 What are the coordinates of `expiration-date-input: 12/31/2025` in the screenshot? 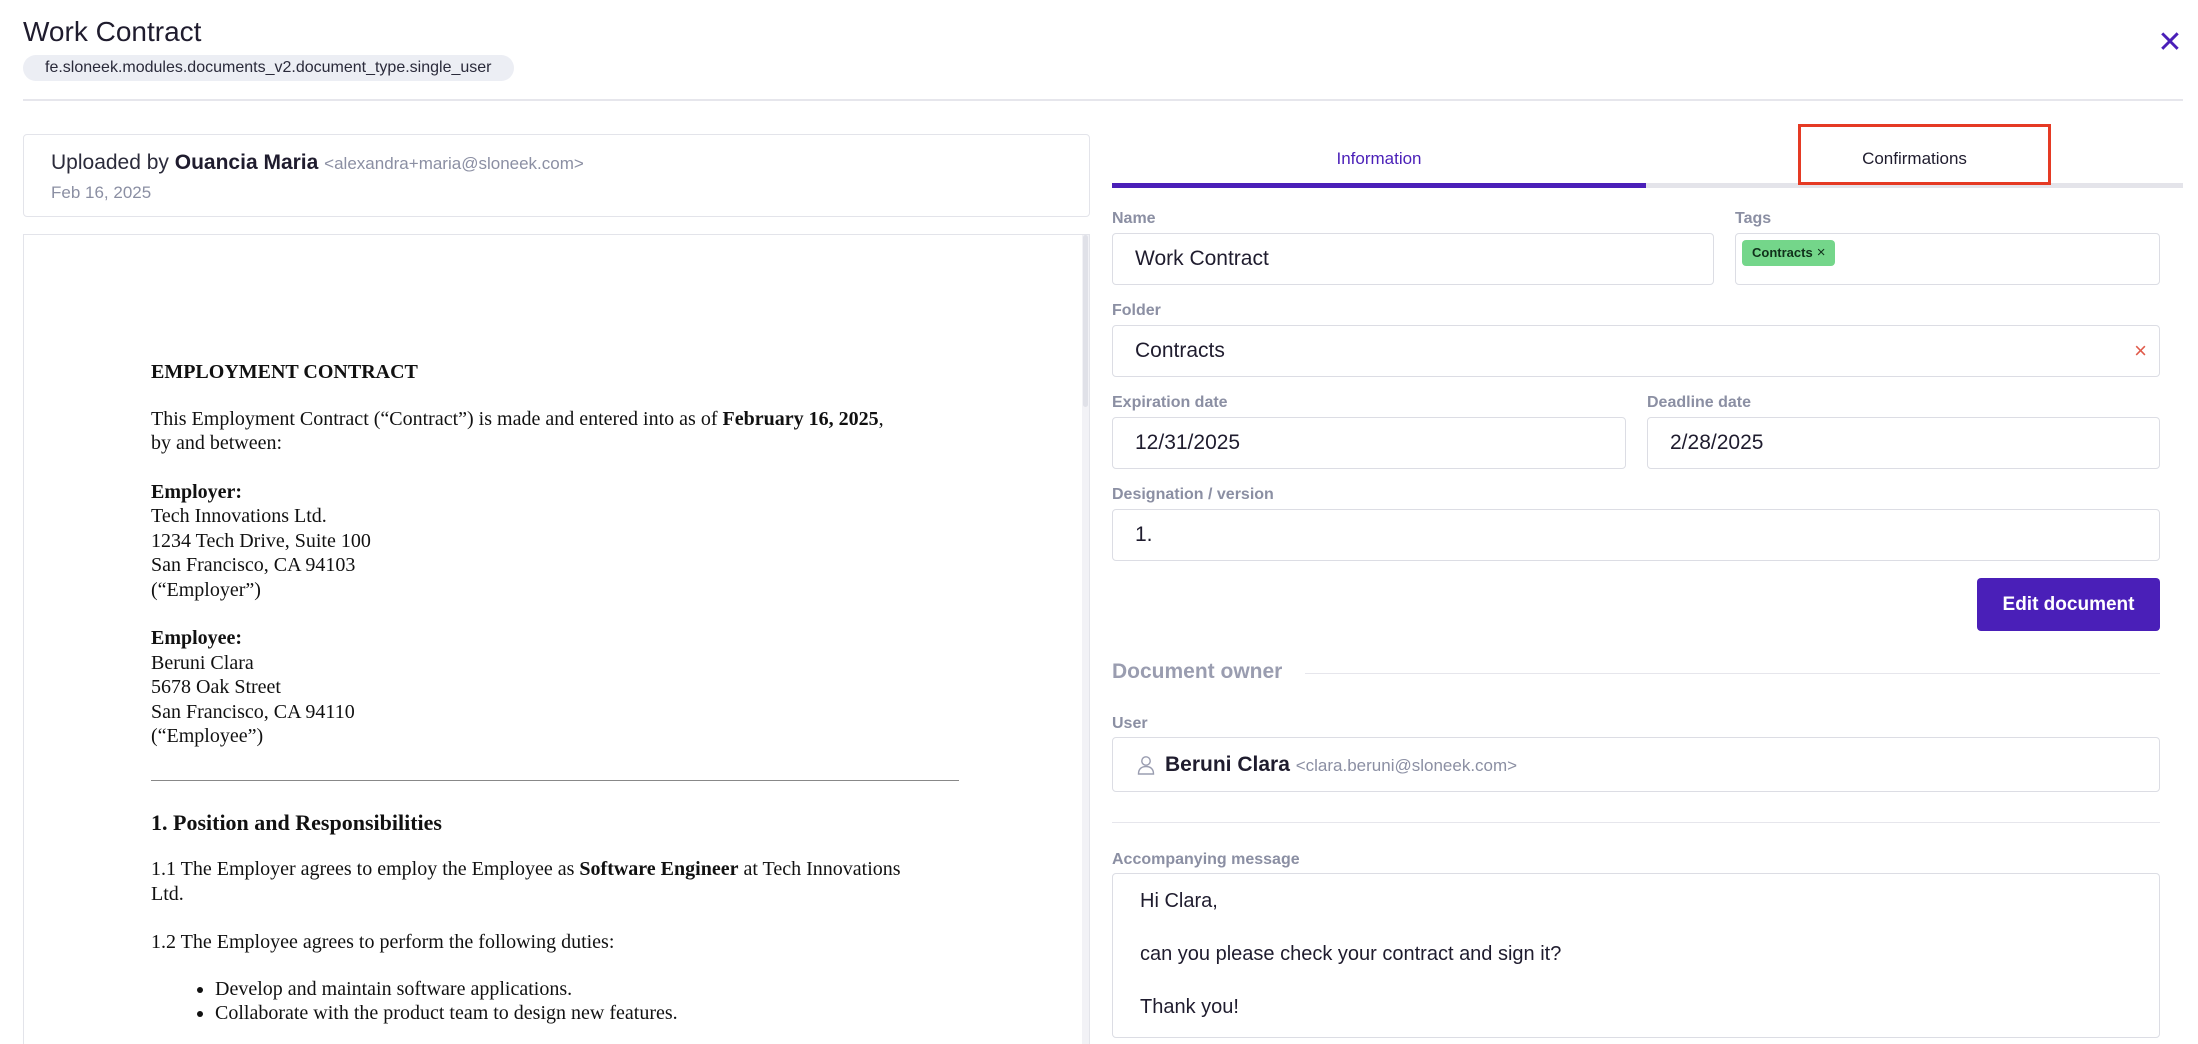 It's located at (1369, 443).